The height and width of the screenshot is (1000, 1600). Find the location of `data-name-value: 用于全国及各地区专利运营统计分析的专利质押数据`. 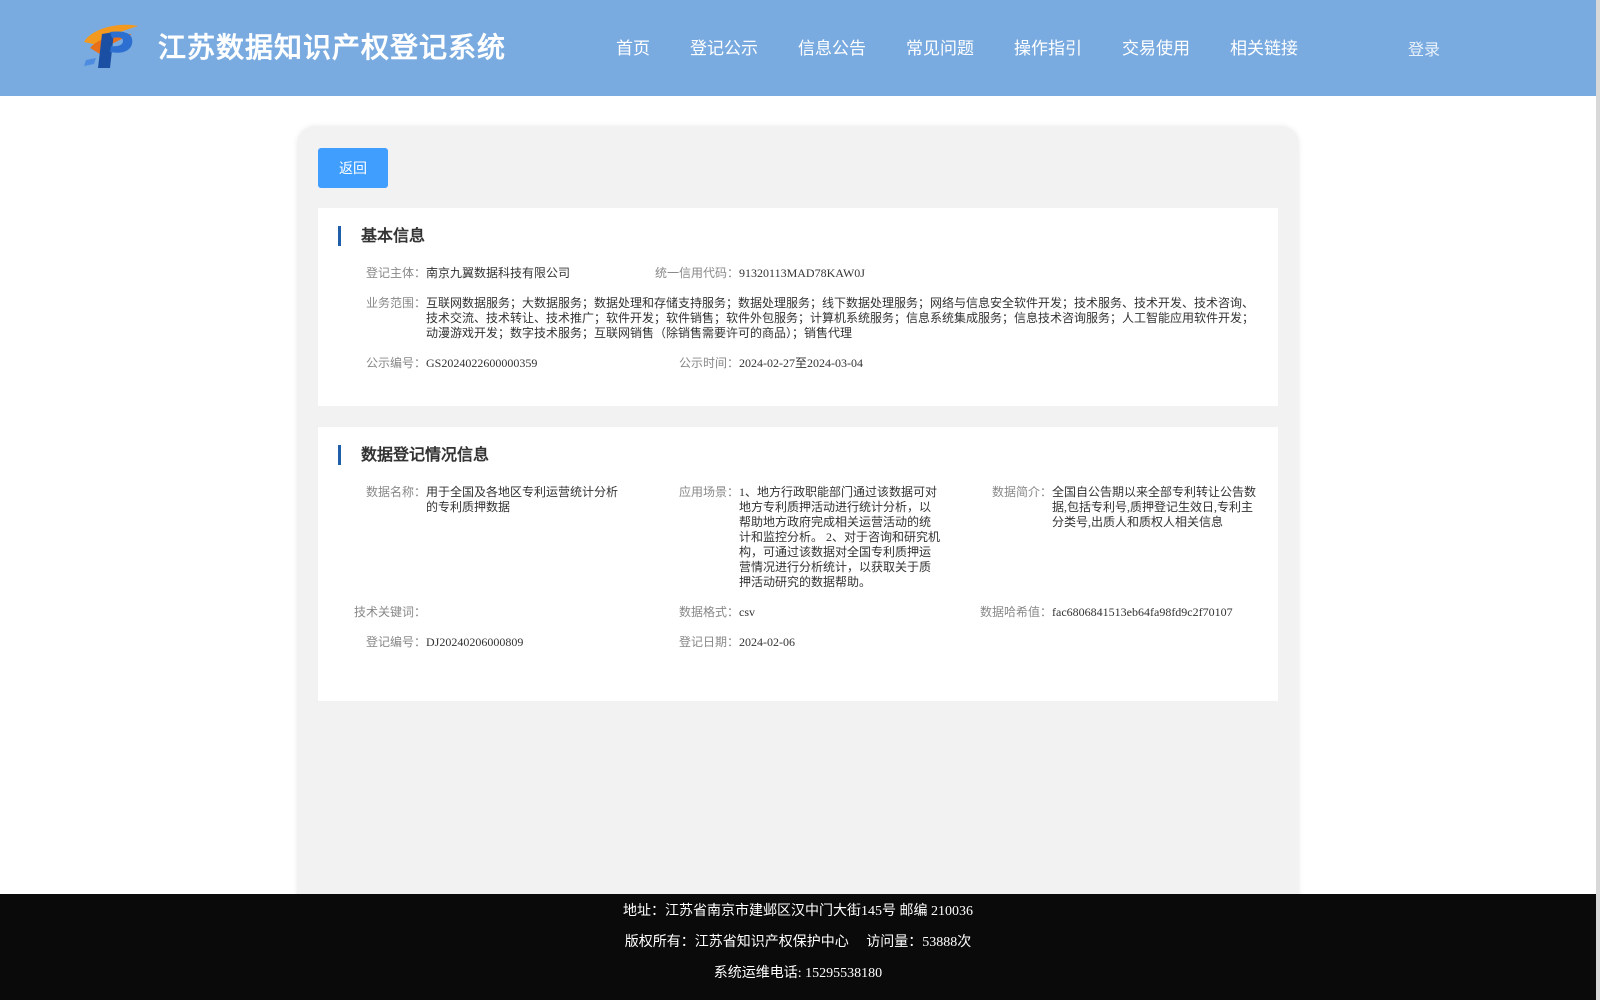

data-name-value: 用于全国及各地区专利运营统计分析的专利质押数据 is located at coordinates (522, 499).